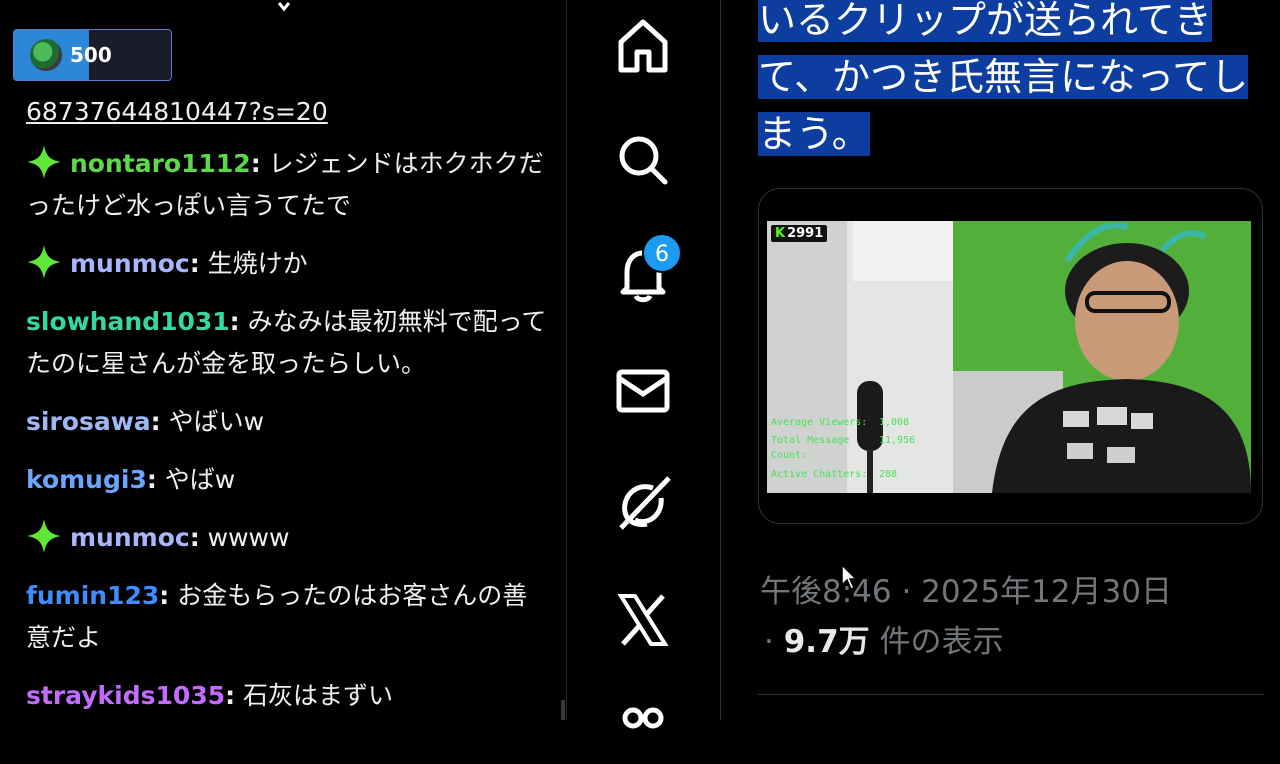 The width and height of the screenshot is (1280, 764). What do you see at coordinates (563, 710) in the screenshot?
I see `chat-scrollbar` at bounding box center [563, 710].